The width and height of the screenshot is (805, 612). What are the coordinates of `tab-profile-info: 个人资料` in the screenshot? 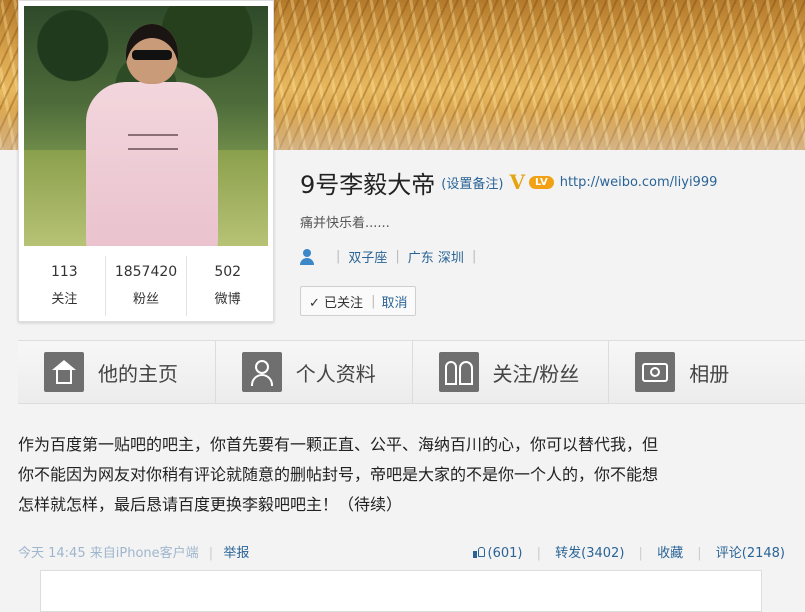 It's located at (313, 372).